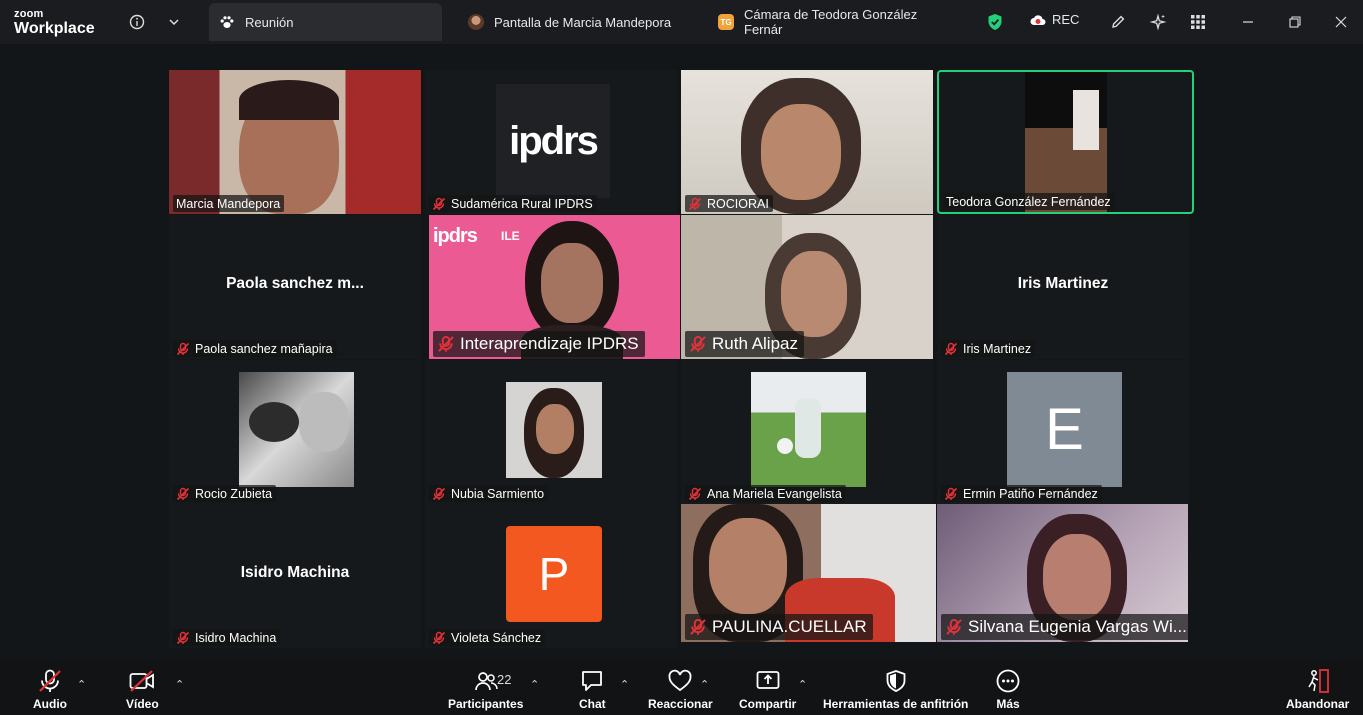  I want to click on nameplate: Nubia Sarmiento, so click(489, 493).